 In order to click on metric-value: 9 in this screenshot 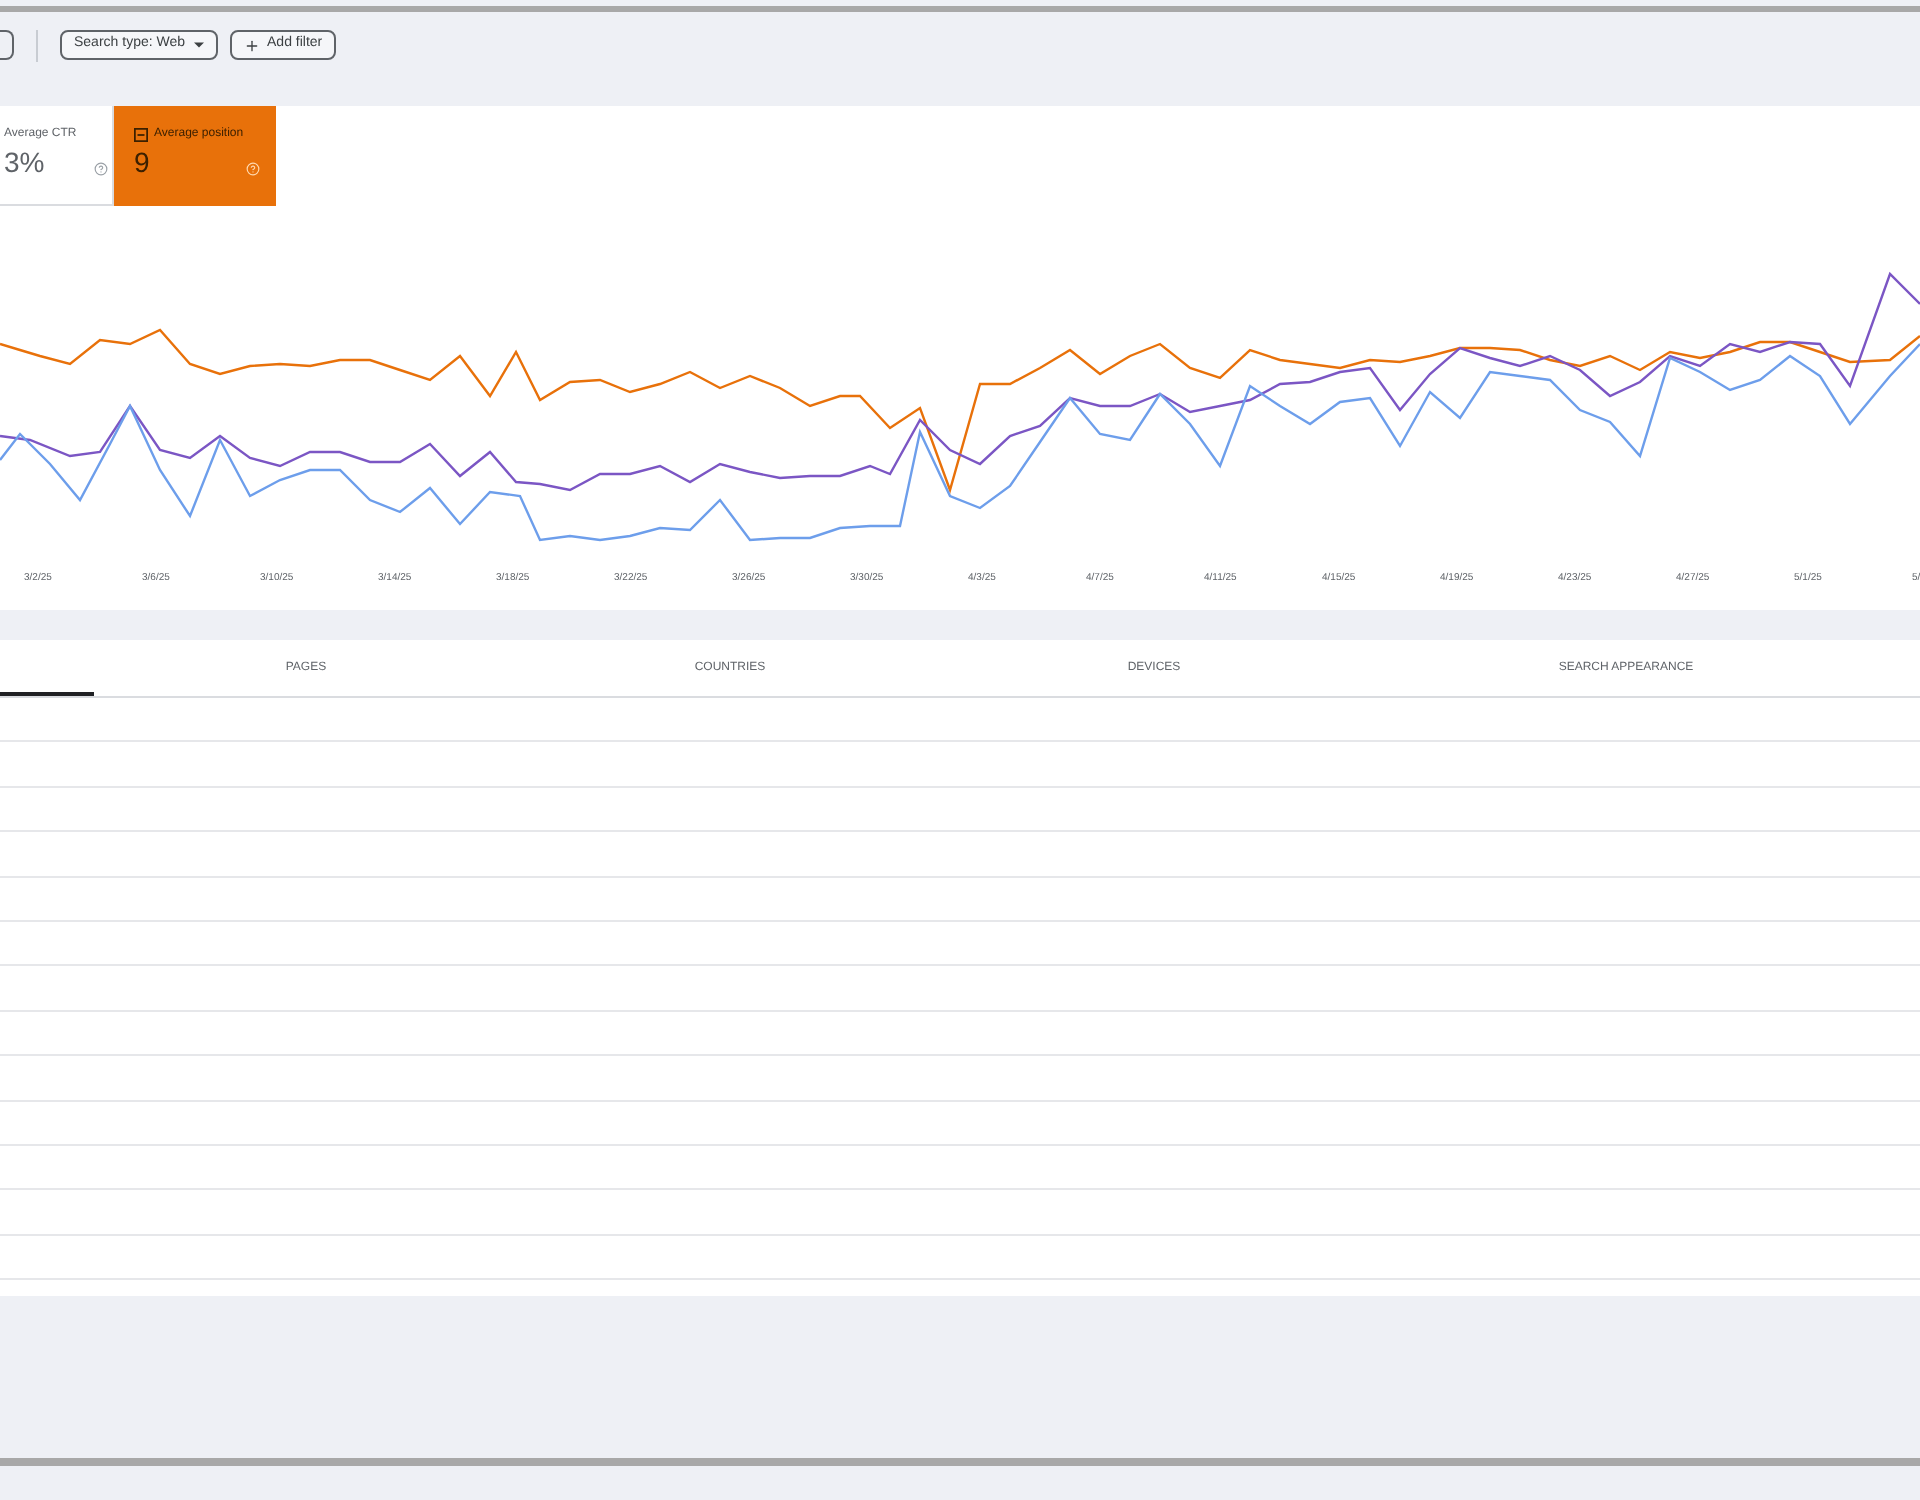, I will do `click(142, 162)`.